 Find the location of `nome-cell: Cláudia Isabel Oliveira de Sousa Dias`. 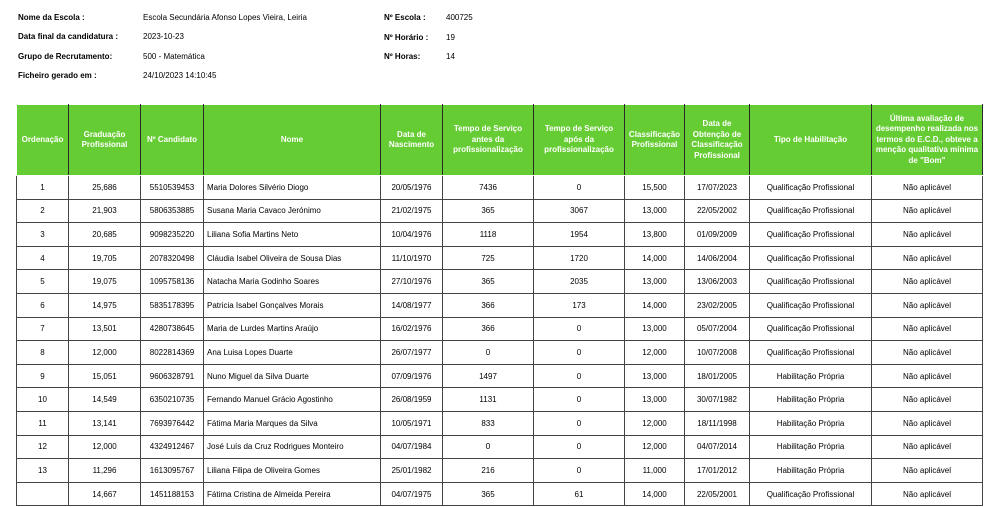

nome-cell: Cláudia Isabel Oliveira de Sousa Dias is located at coordinates (292, 258).